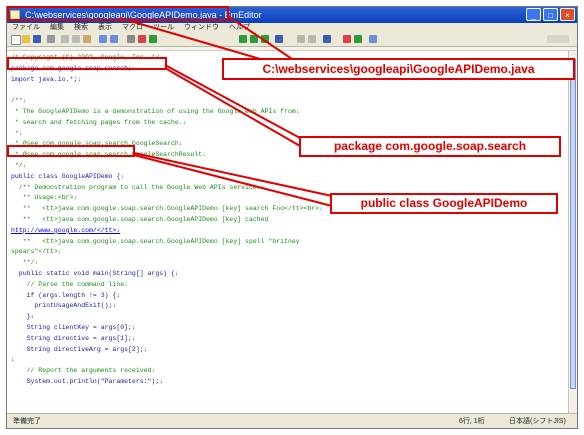  What do you see at coordinates (23, 317) in the screenshot?
I see `code-line: }↓` at bounding box center [23, 317].